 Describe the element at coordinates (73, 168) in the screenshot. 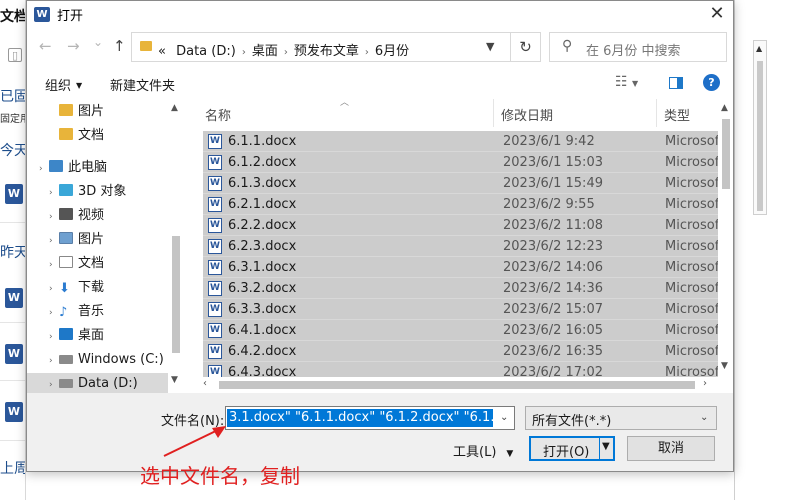

I see `nav-item-this-pc: › 此电脑` at that location.